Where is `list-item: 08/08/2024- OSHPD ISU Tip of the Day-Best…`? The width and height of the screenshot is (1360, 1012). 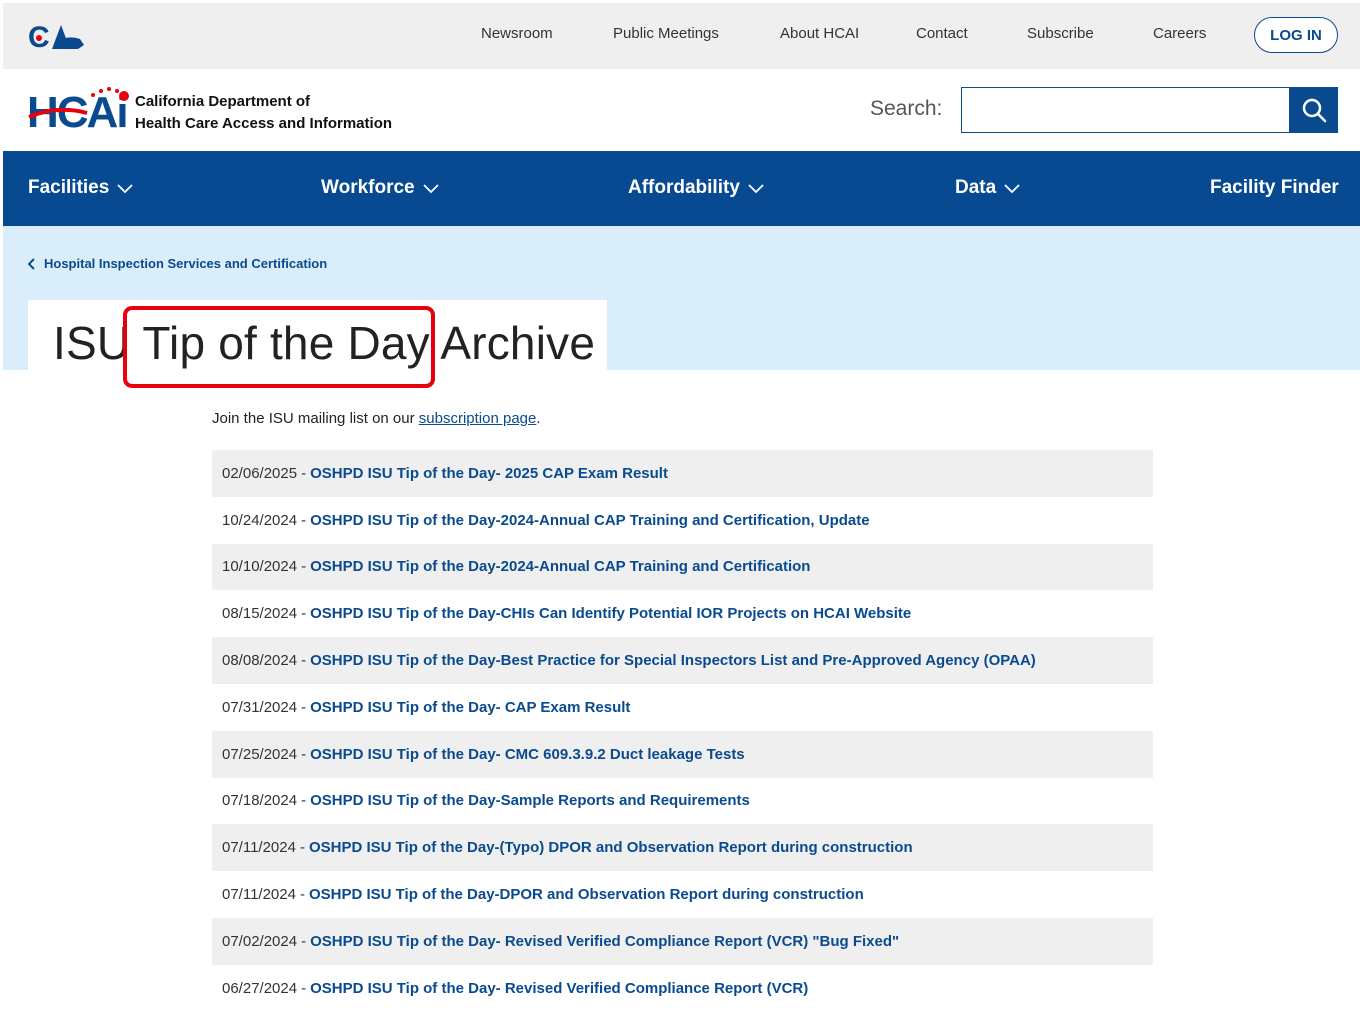
list-item: 08/08/2024- OSHPD ISU Tip of the Day-Best… is located at coordinates (682, 660).